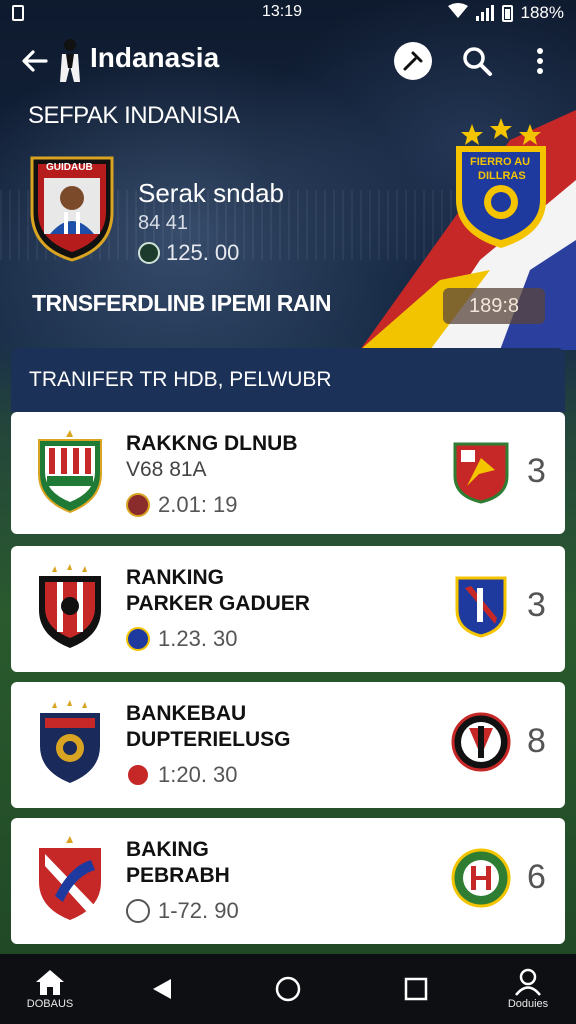 This screenshot has height=1024, width=576. I want to click on ranking-card: BAKING PEBRABH 1-72. 90 6, so click(288, 881).